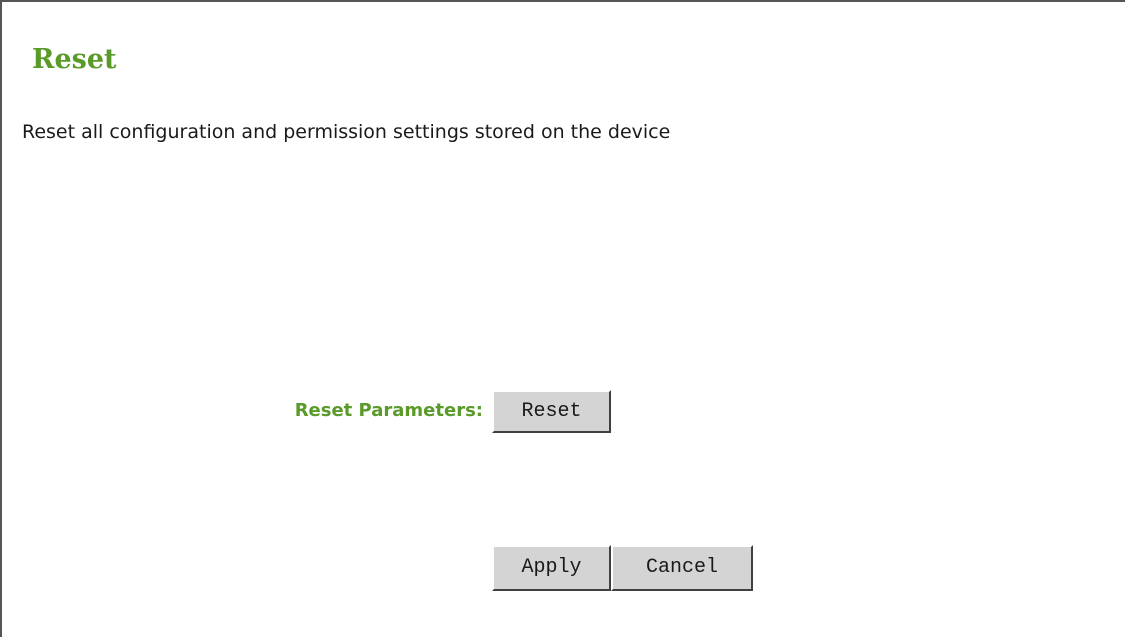 The width and height of the screenshot is (1125, 637). I want to click on cancel-button: Cancel, so click(682, 568).